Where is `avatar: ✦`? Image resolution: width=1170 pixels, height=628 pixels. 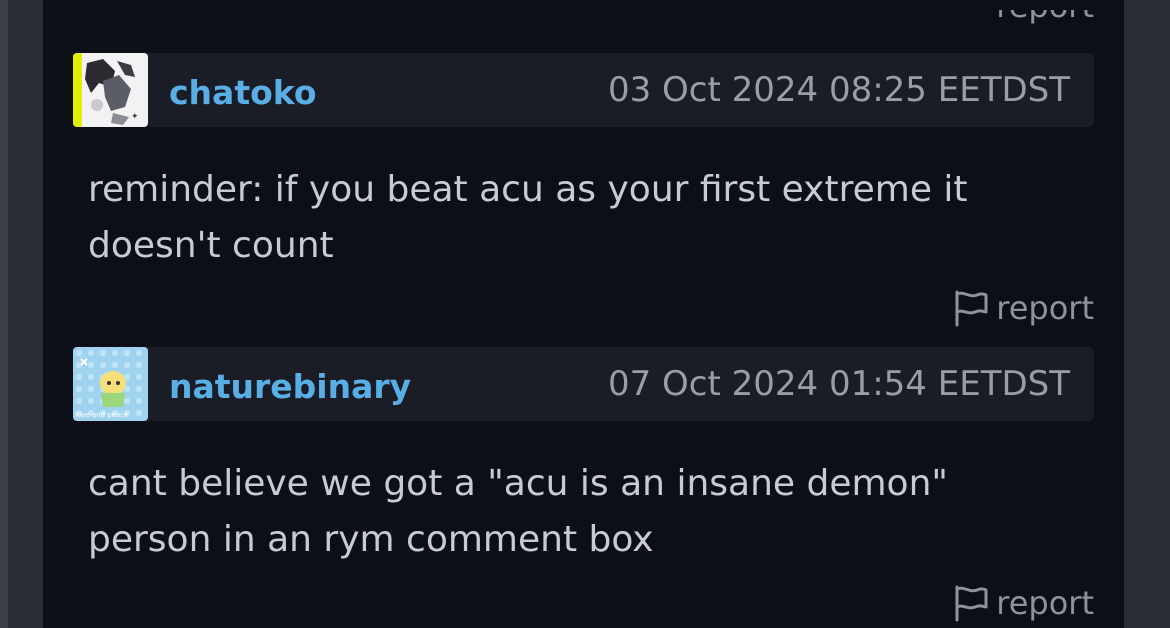
avatar: ✦ is located at coordinates (110, 90).